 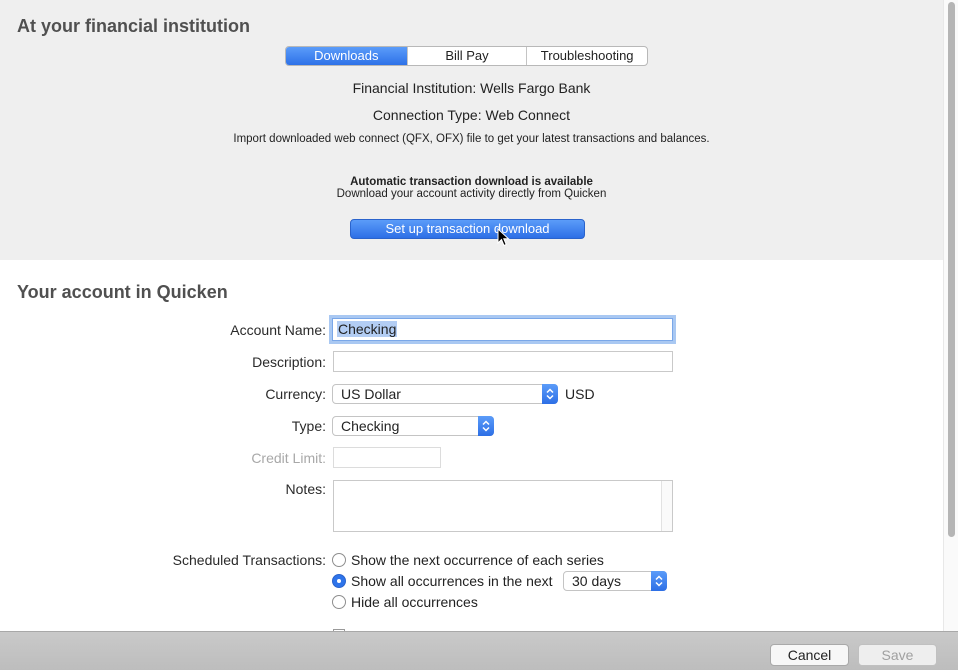 I want to click on tab-bill-pay: Bill Pay, so click(x=468, y=56).